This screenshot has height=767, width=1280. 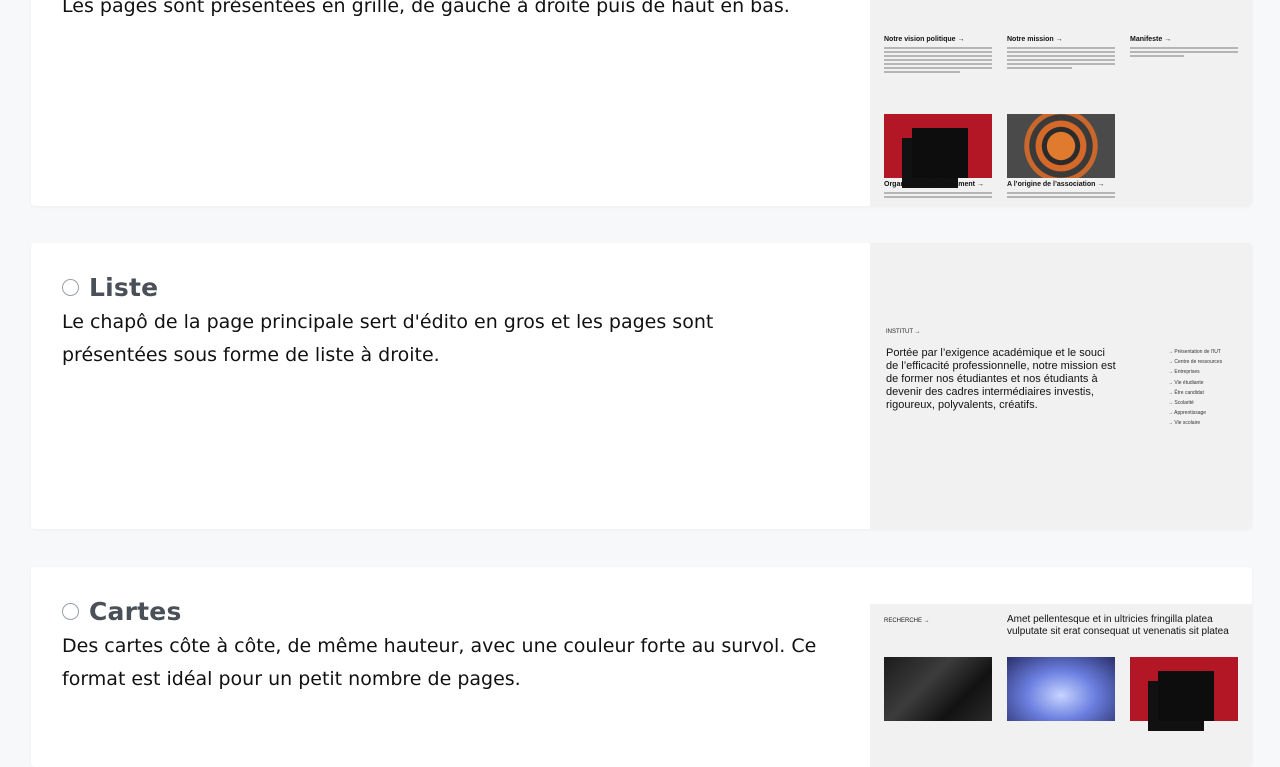 I want to click on preview-top-band, so click(x=1061, y=585).